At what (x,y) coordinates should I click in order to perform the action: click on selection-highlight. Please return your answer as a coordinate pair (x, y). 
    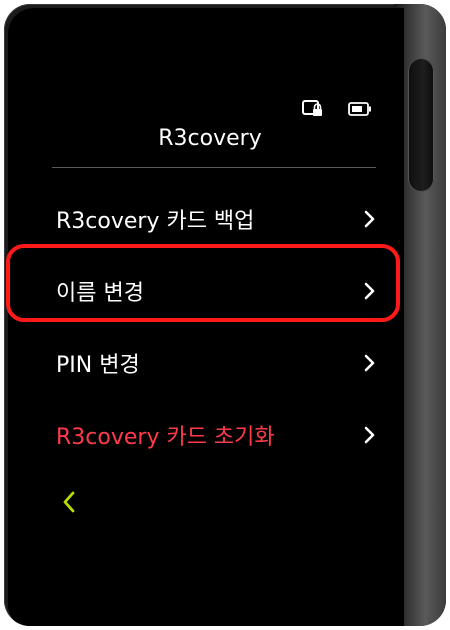
    Looking at the image, I should click on (203, 283).